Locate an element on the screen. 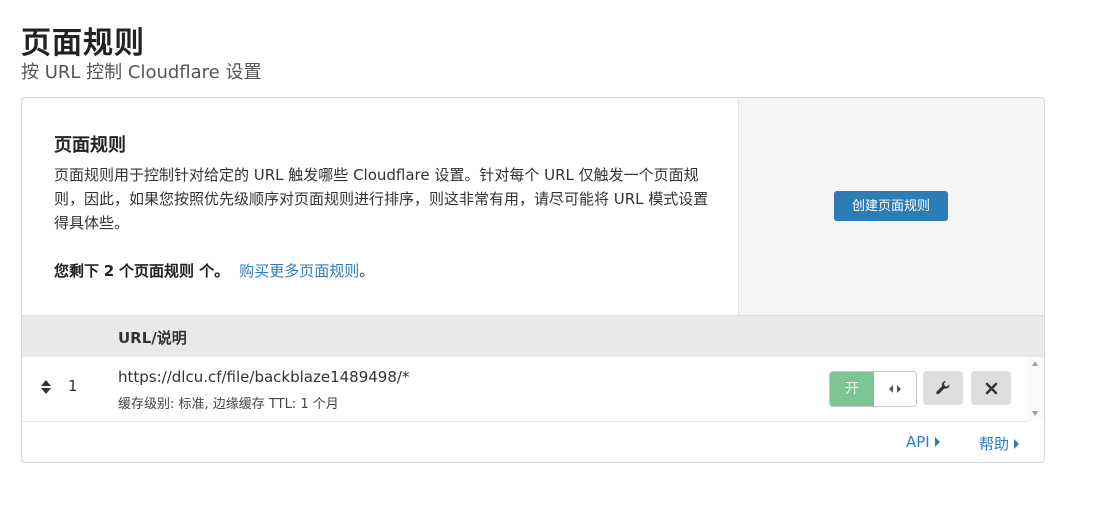 This screenshot has width=1103, height=508. wrench-icon is located at coordinates (943, 388).